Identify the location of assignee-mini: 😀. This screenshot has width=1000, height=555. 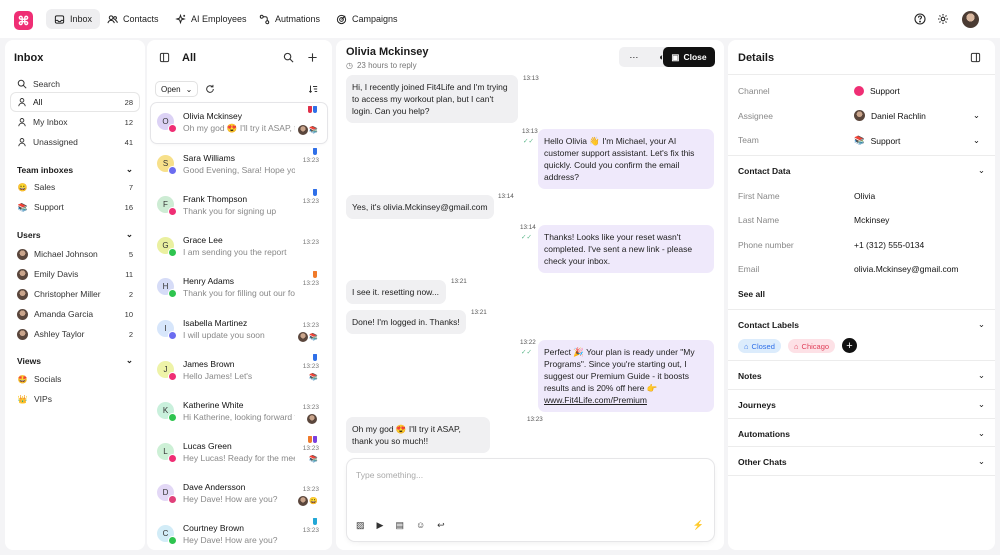
(308, 501).